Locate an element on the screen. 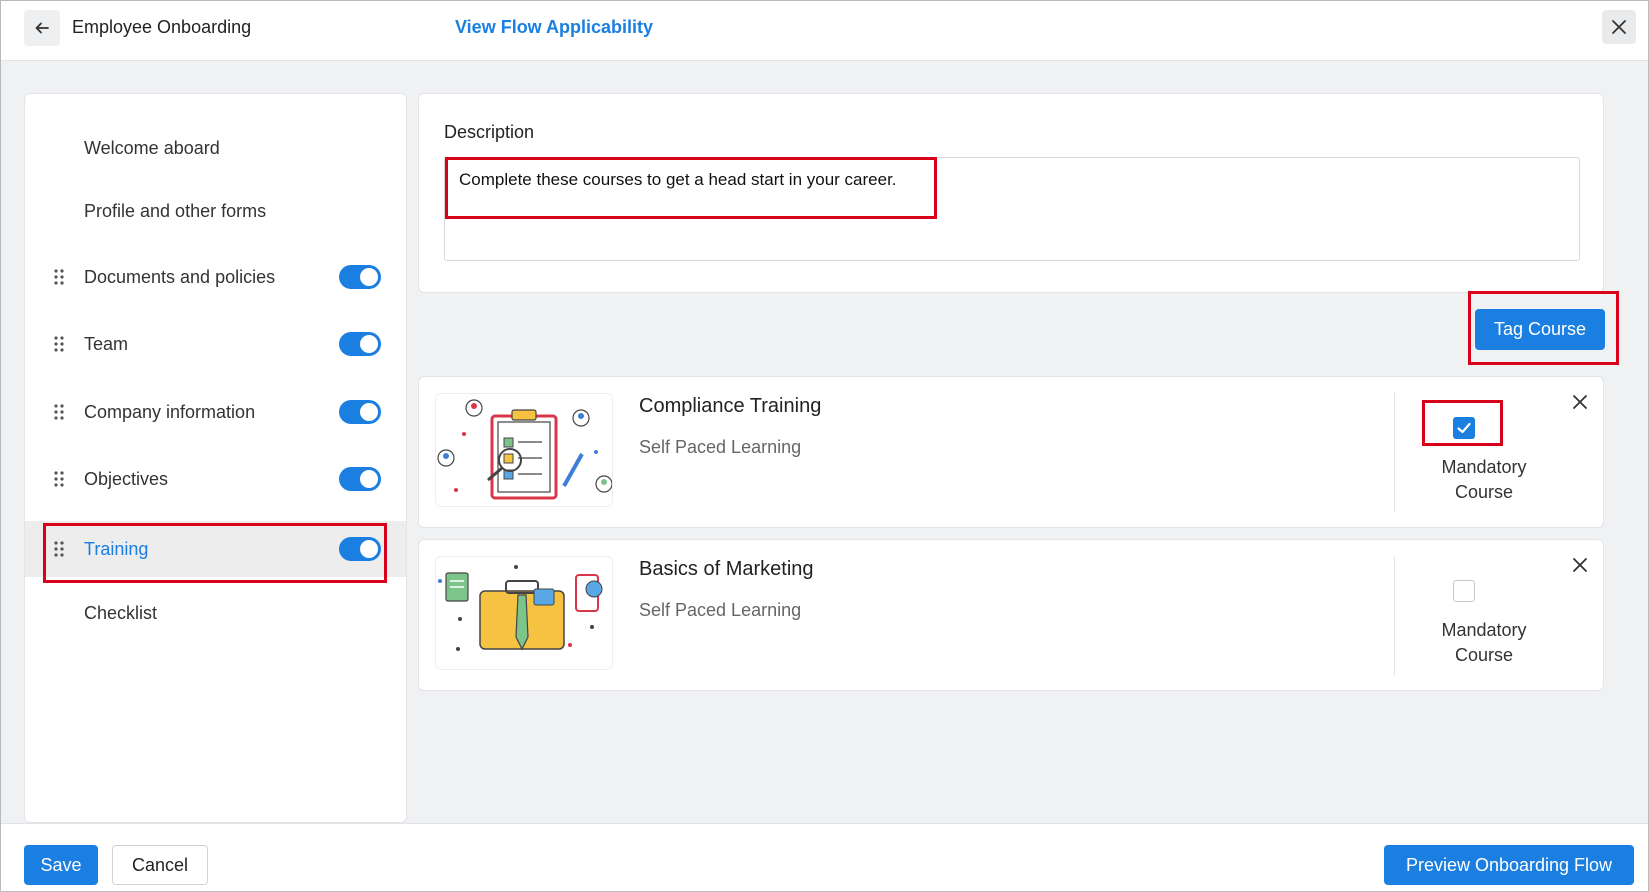 This screenshot has height=892, width=1649. sidebar-item-label: Company information is located at coordinates (170, 411).